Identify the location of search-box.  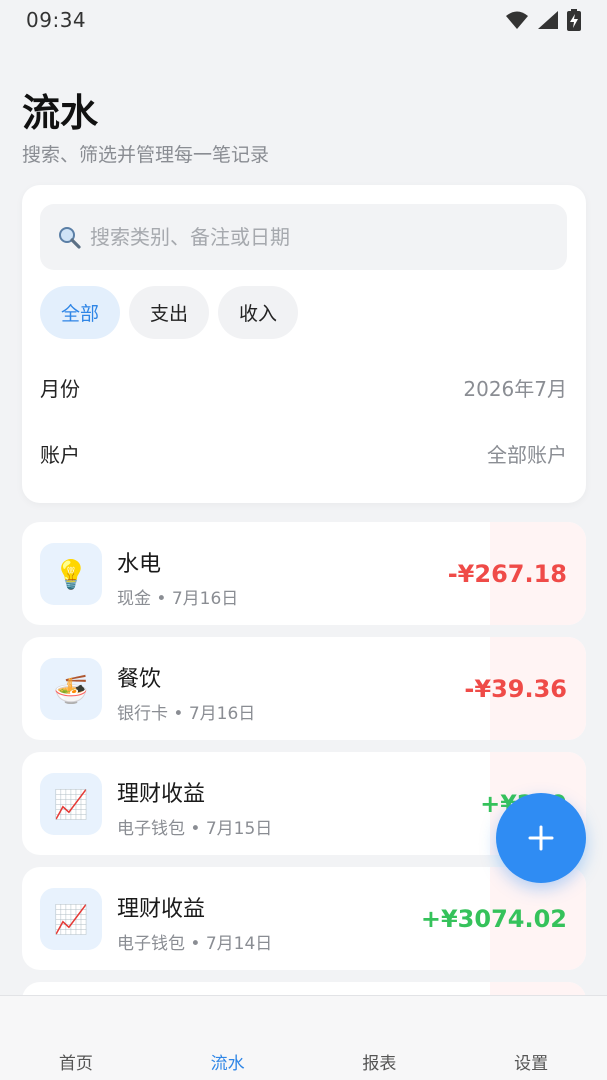
(303, 237).